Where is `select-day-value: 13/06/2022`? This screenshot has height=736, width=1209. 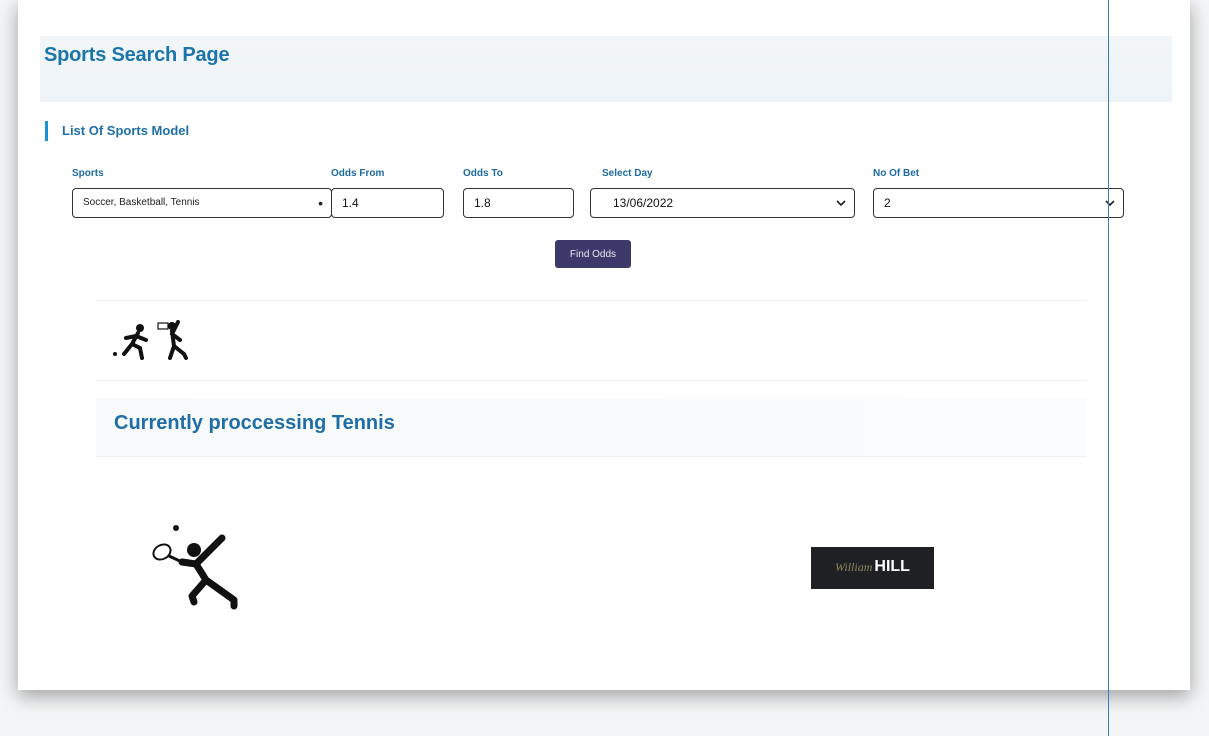 select-day-value: 13/06/2022 is located at coordinates (643, 203).